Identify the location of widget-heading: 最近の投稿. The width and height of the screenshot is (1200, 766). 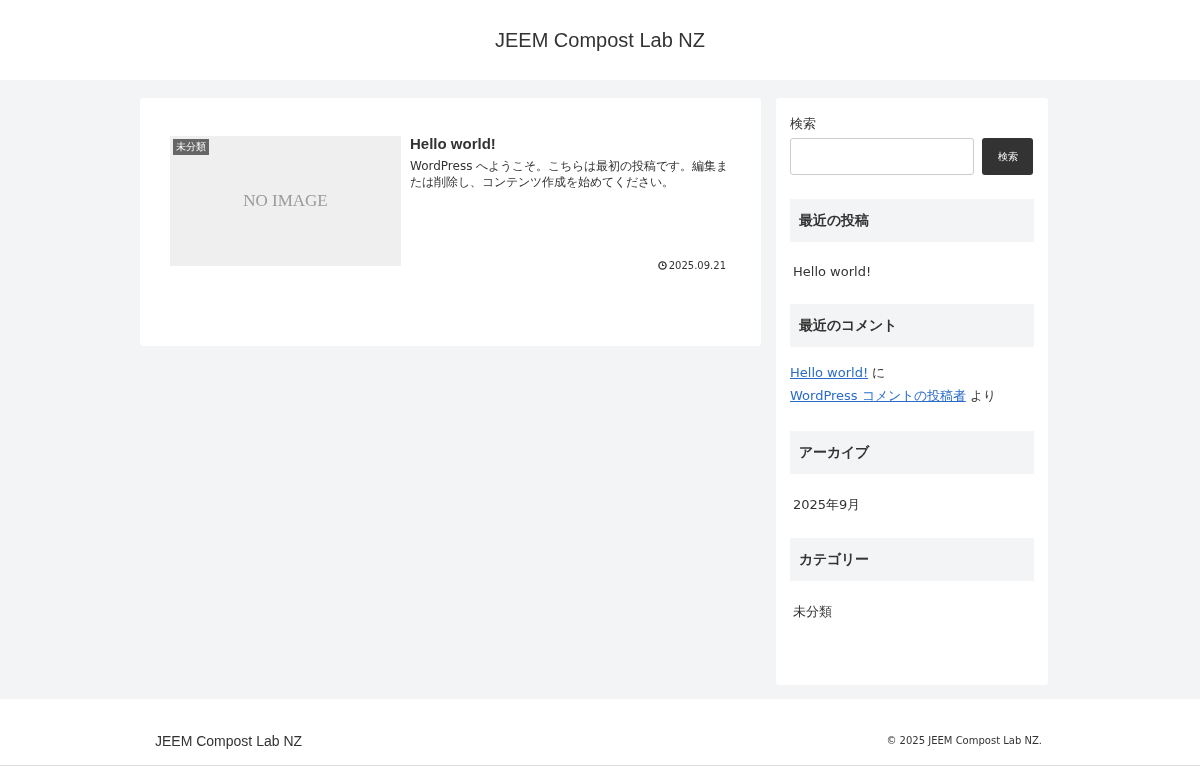
(912, 220).